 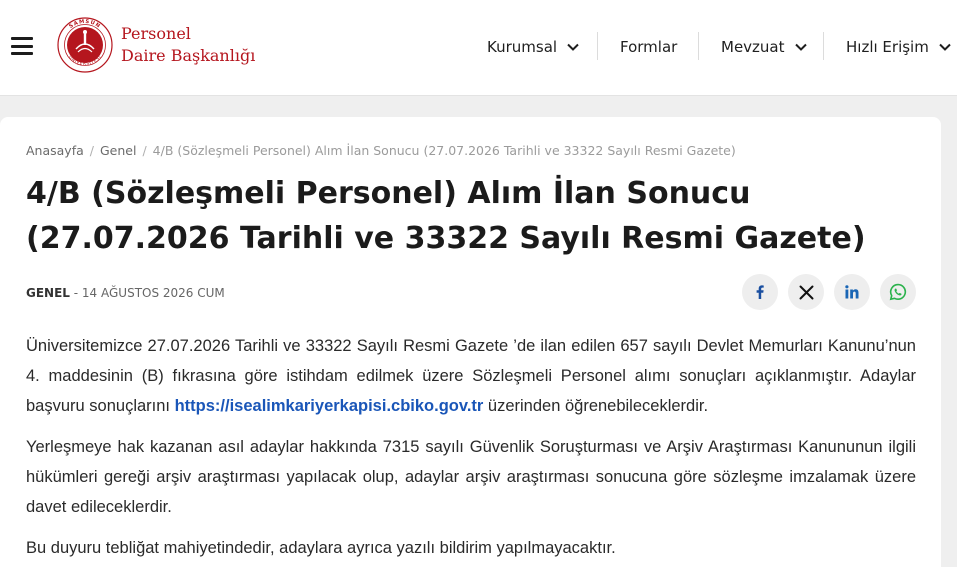 I want to click on share-x-button, so click(x=806, y=292).